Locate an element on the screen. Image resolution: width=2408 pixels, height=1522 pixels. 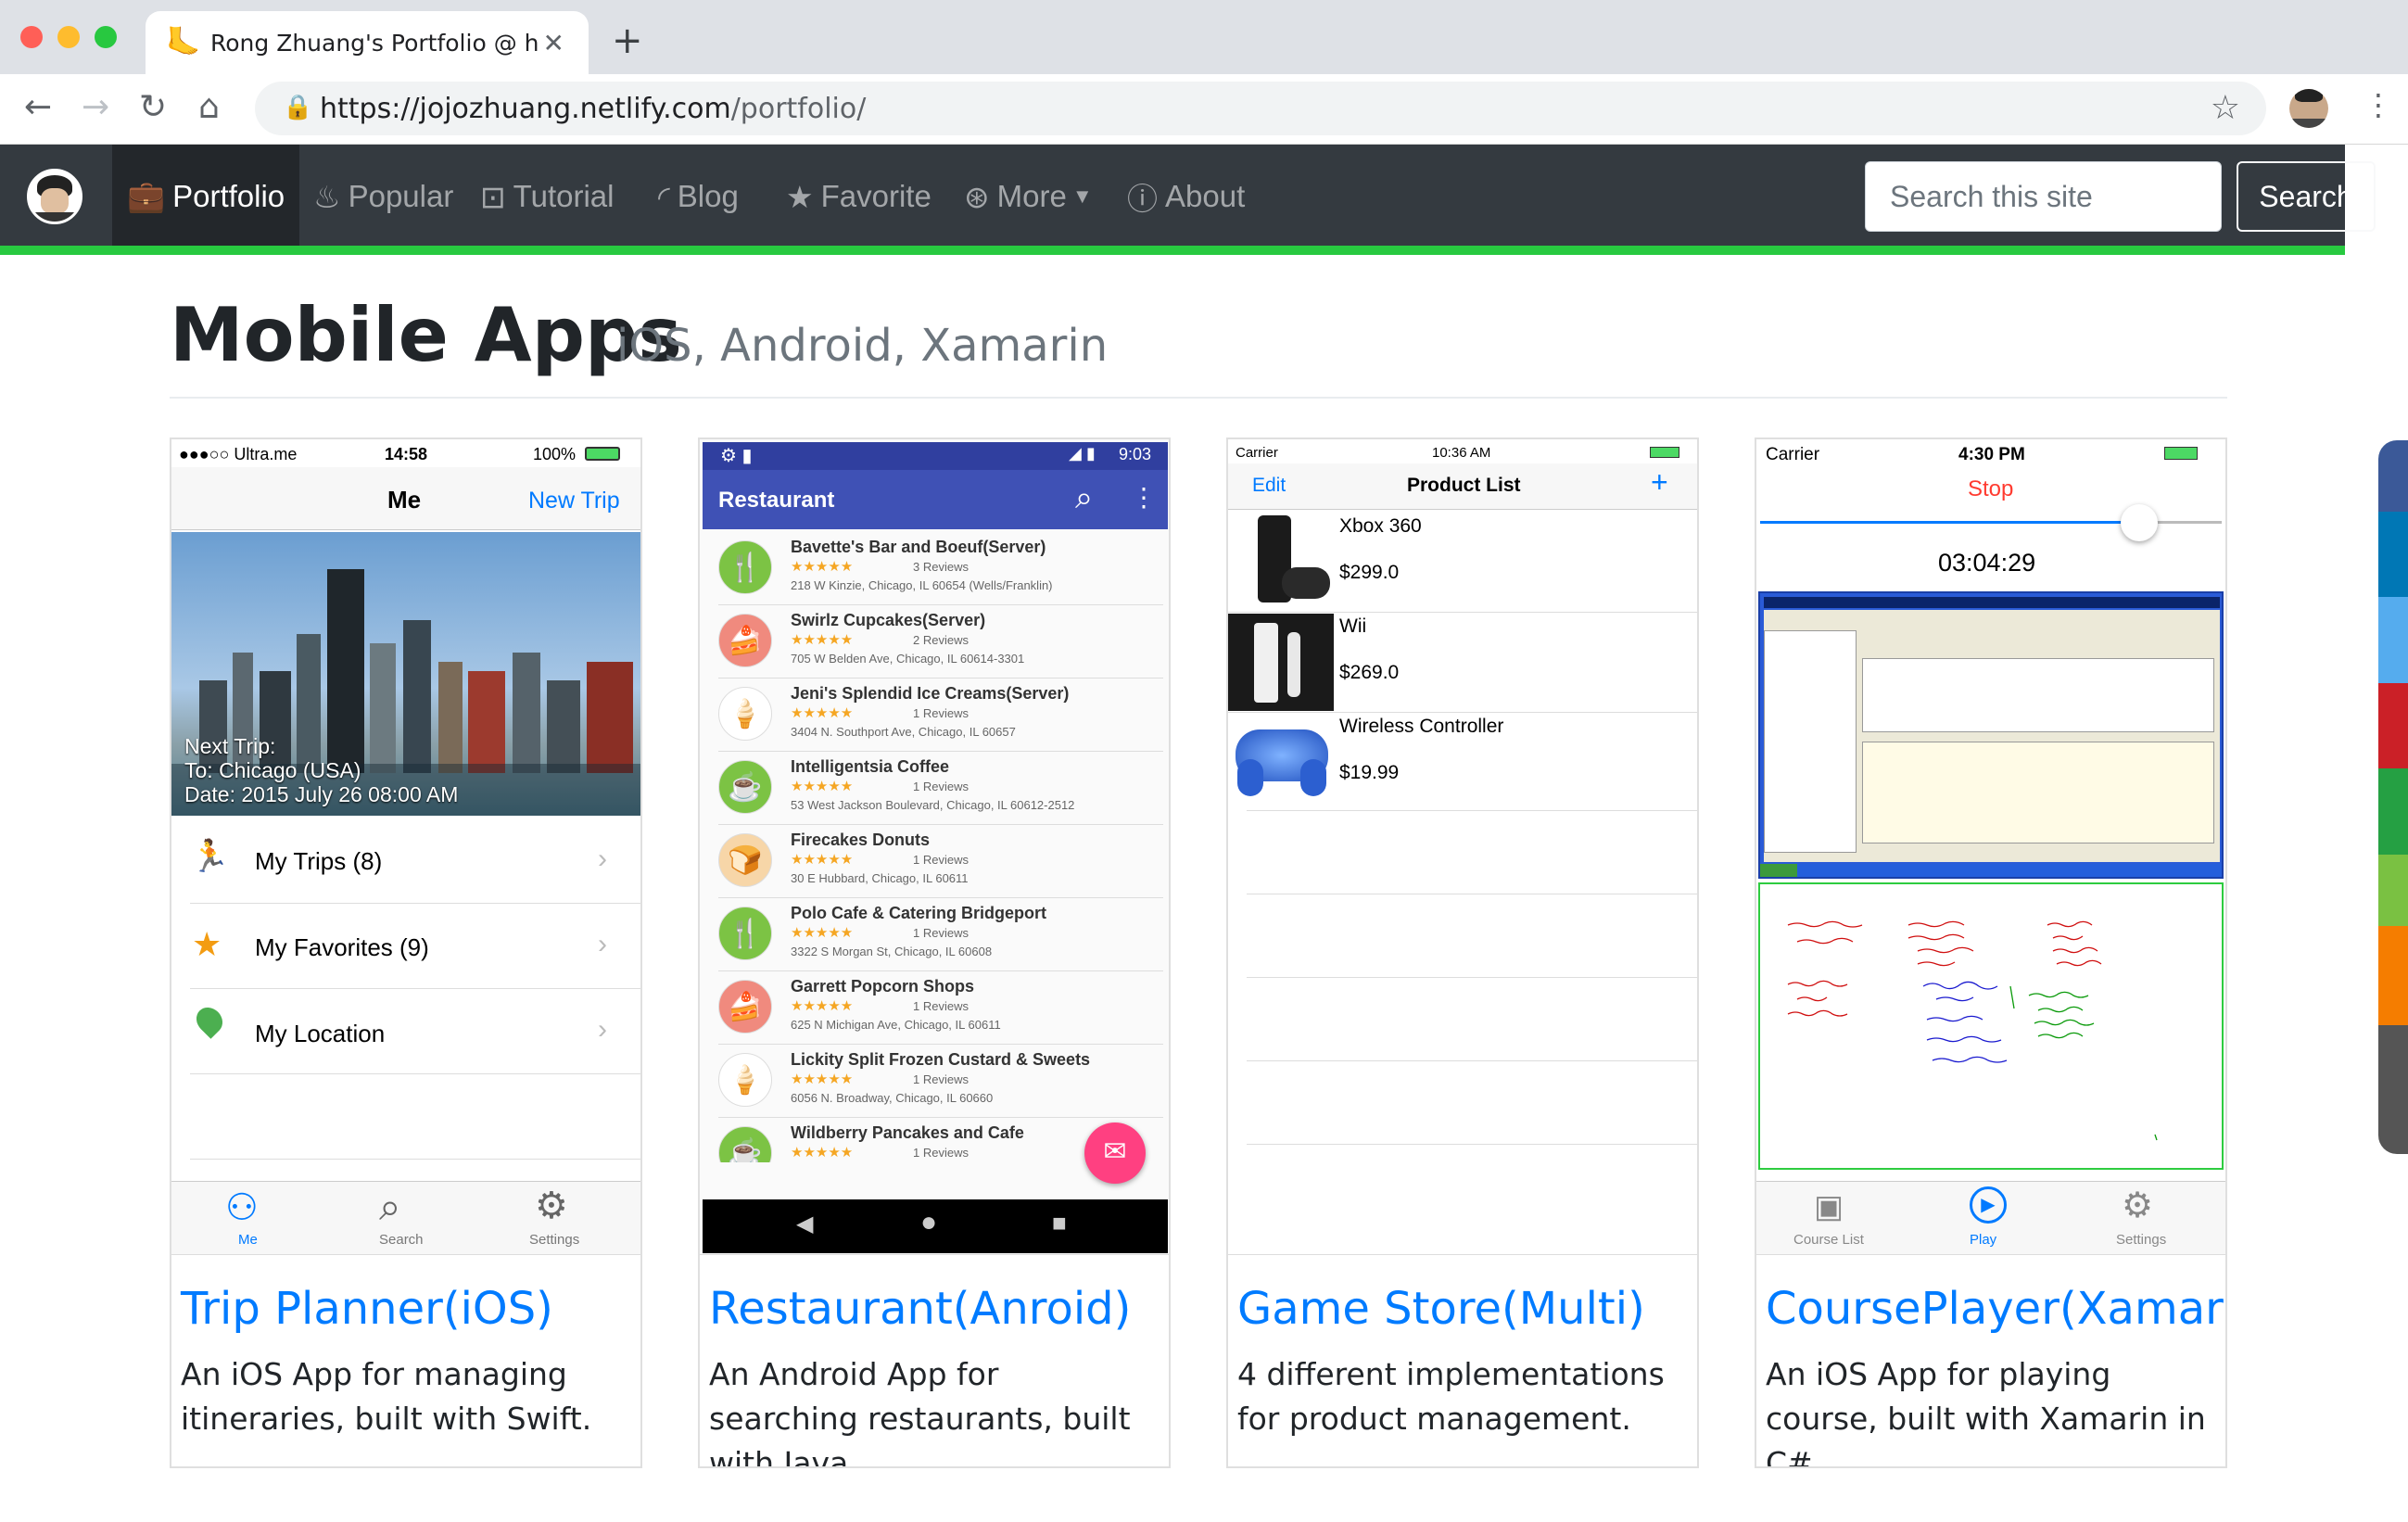
android-back-icon: ◀ is located at coordinates (805, 1224).